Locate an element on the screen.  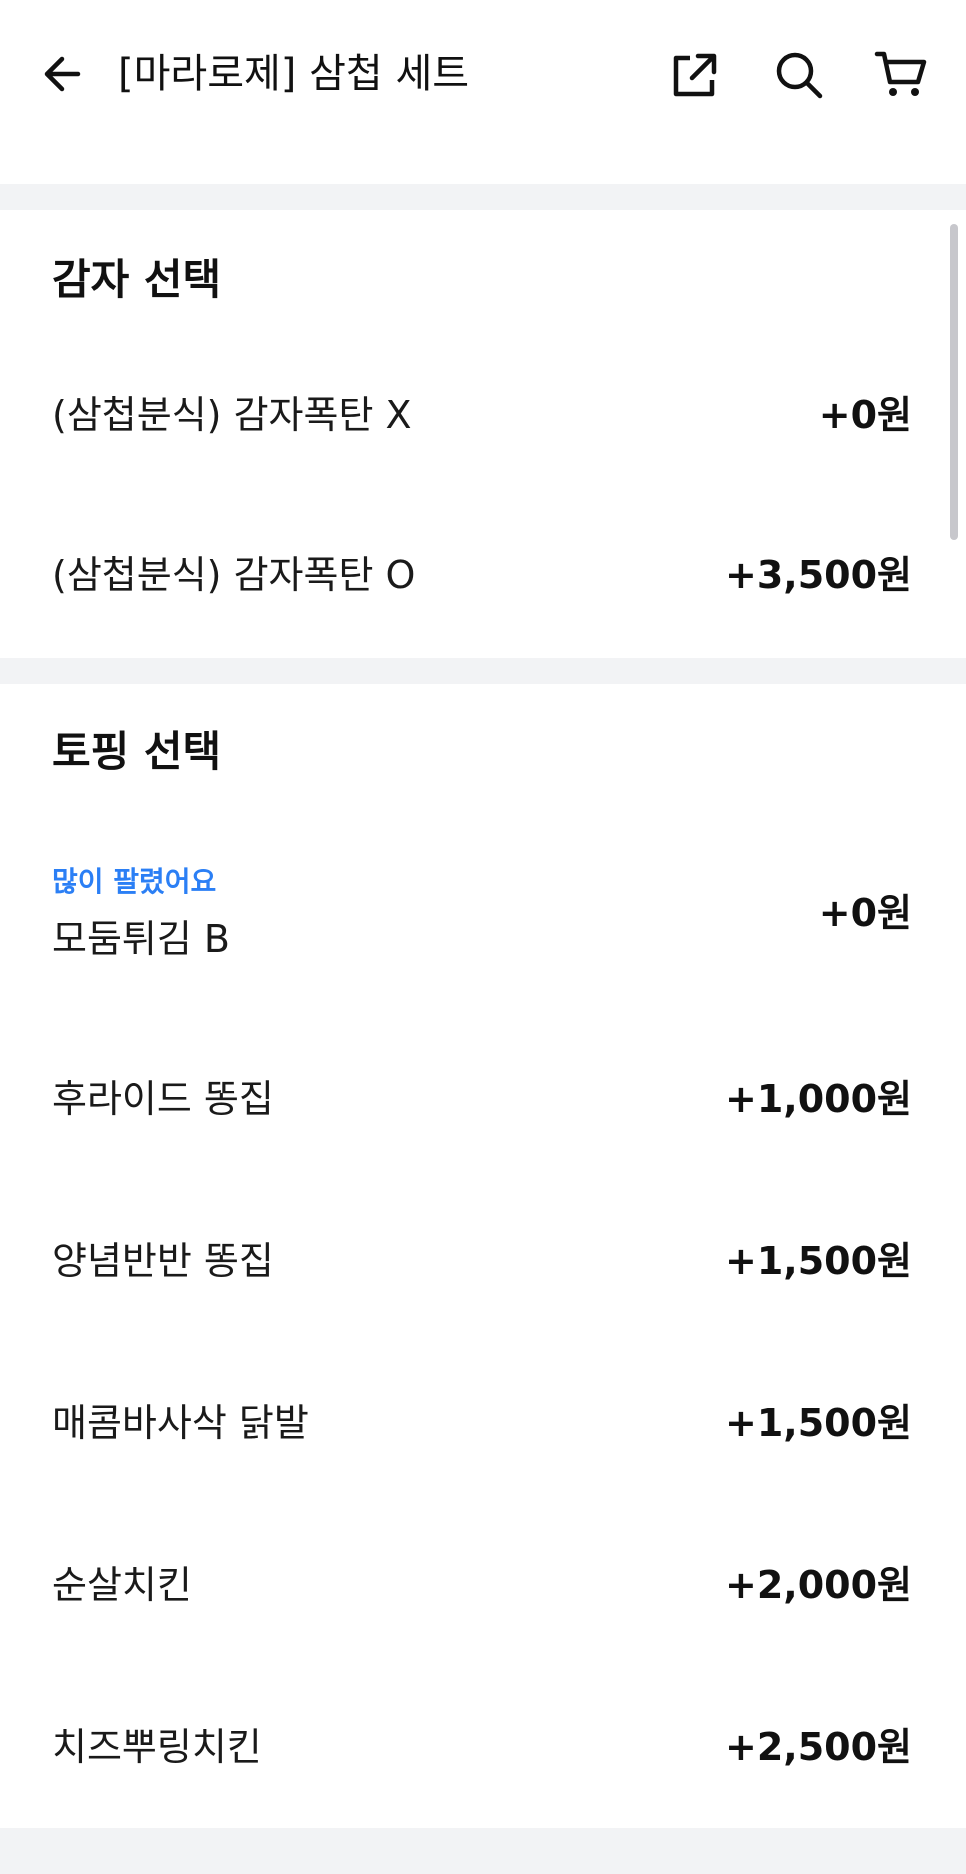
option-price: +2,500원 is located at coordinates (818, 1747).